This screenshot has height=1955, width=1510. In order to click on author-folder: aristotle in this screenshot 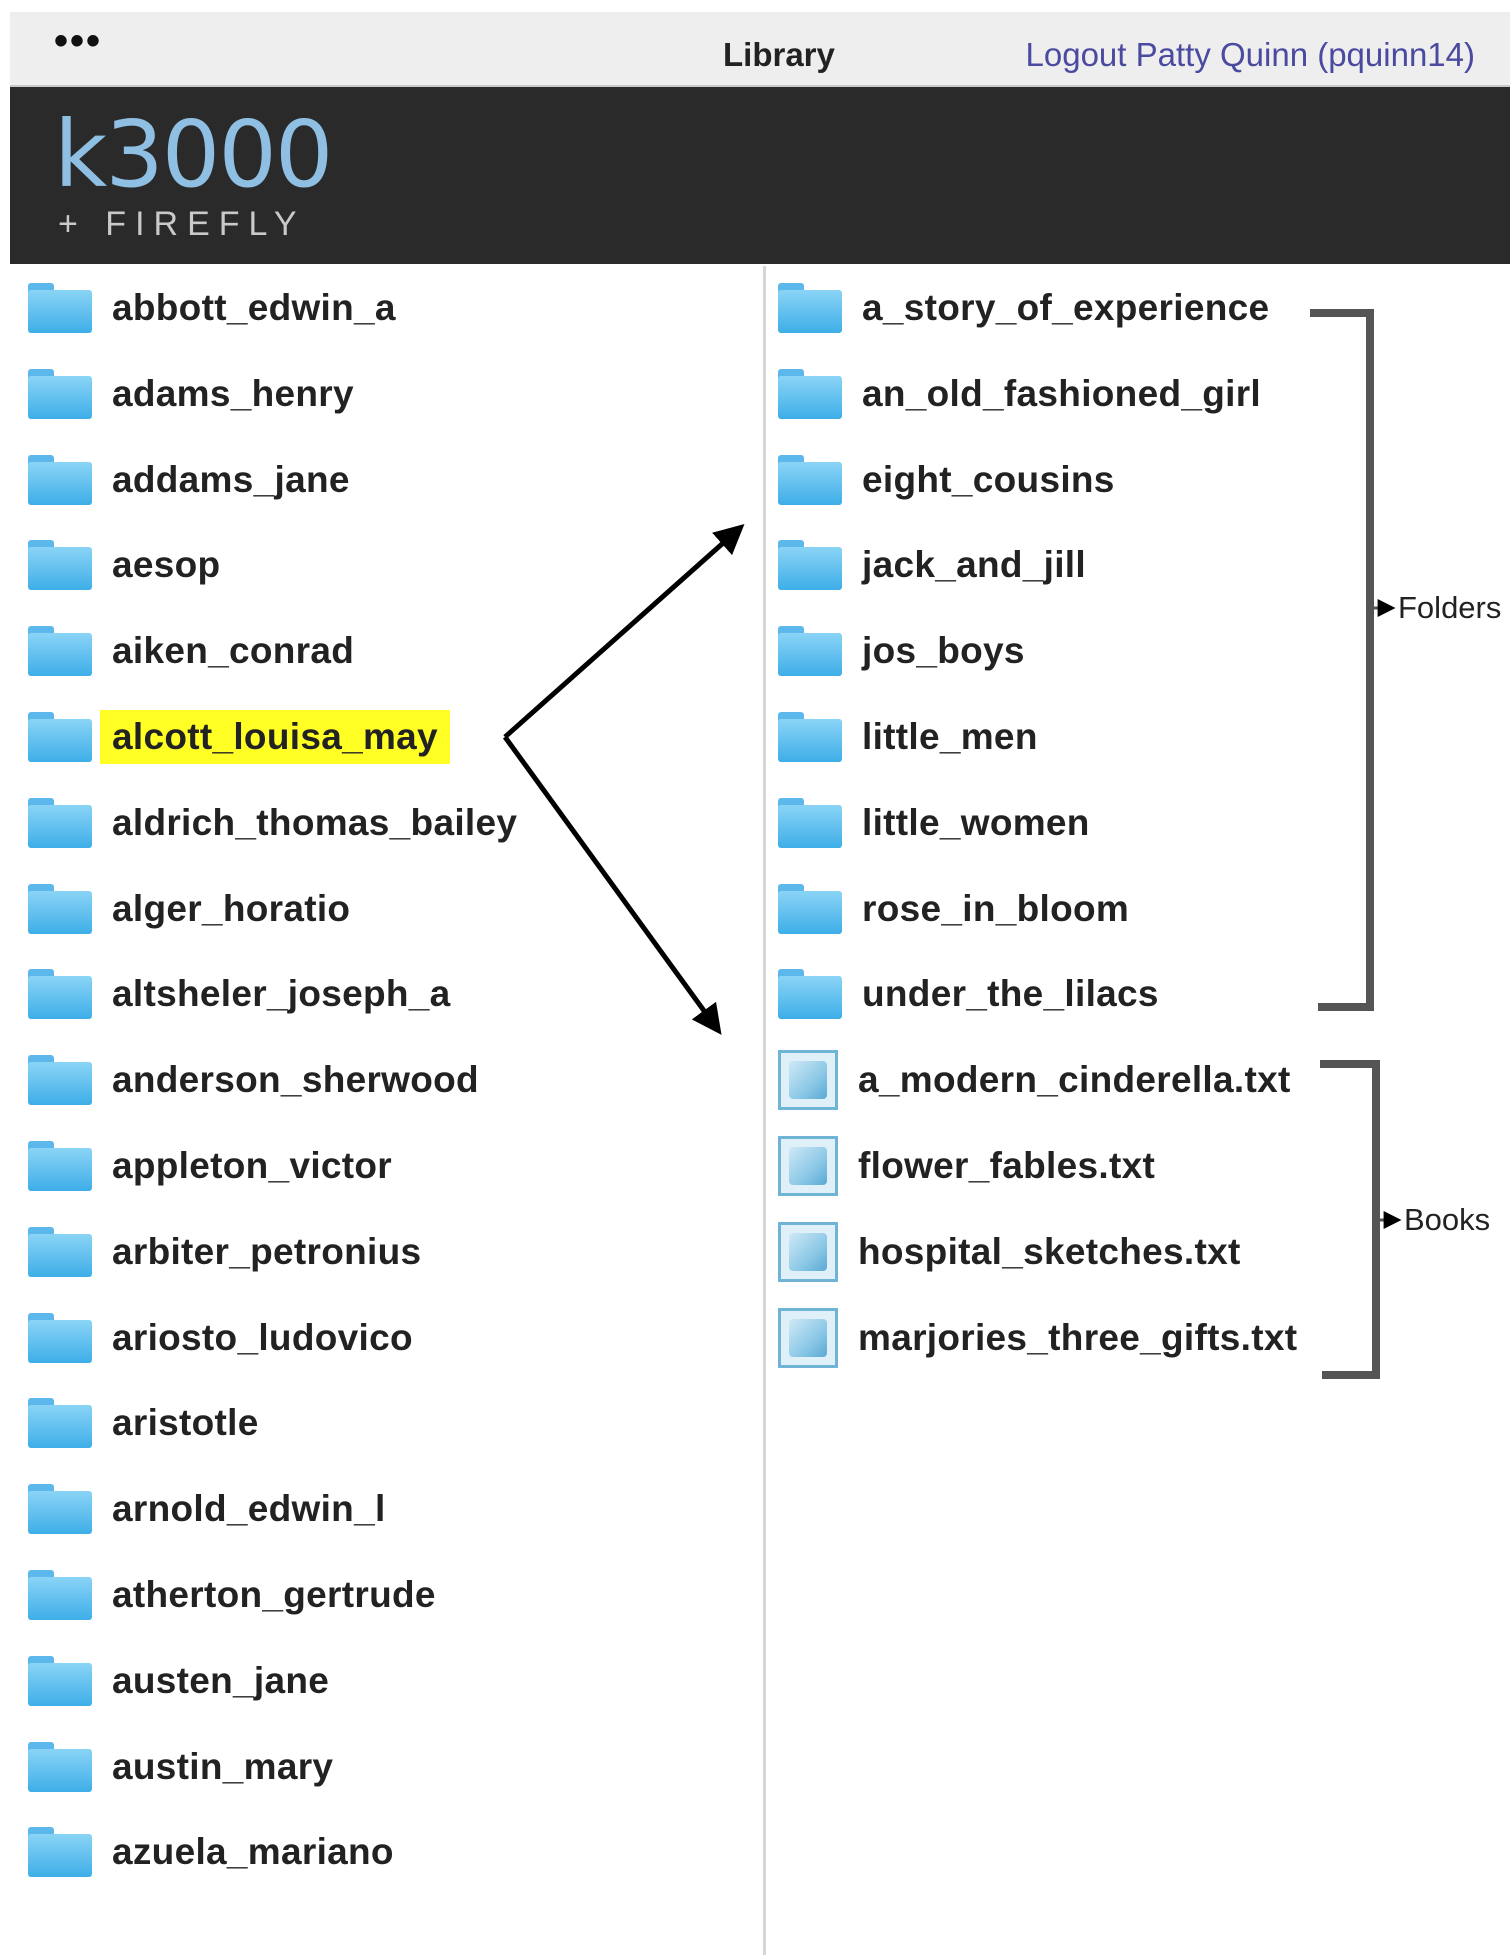, I will do `click(143, 1423)`.